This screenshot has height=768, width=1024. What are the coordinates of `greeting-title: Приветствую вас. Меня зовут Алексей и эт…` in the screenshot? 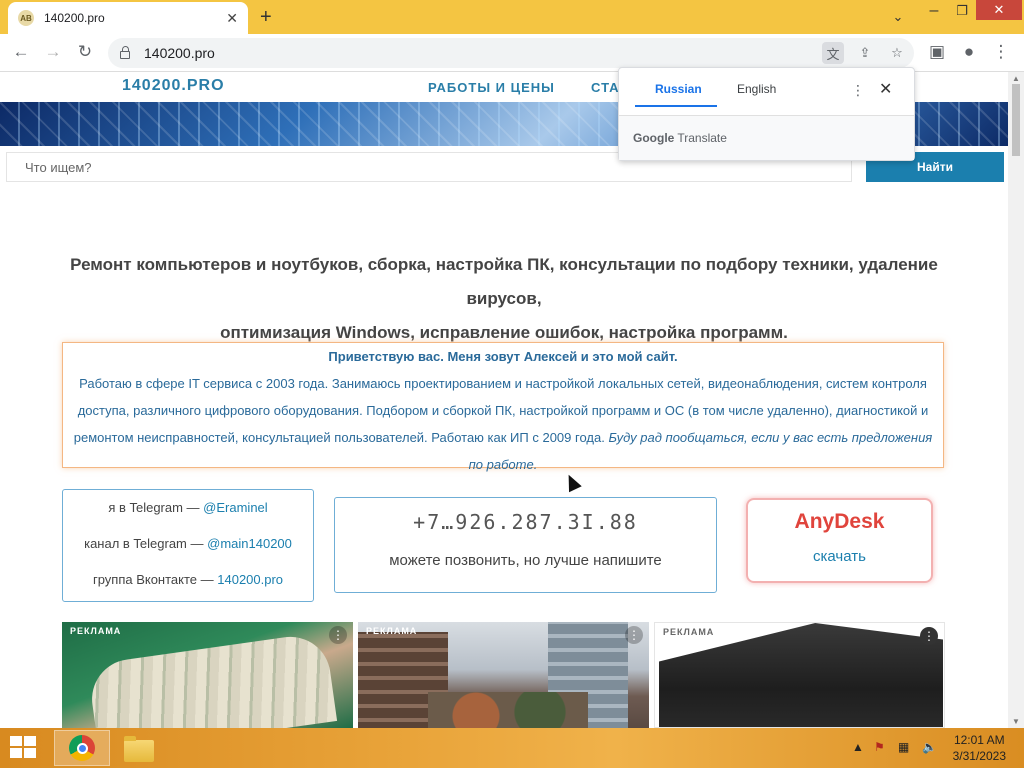 It's located at (503, 356).